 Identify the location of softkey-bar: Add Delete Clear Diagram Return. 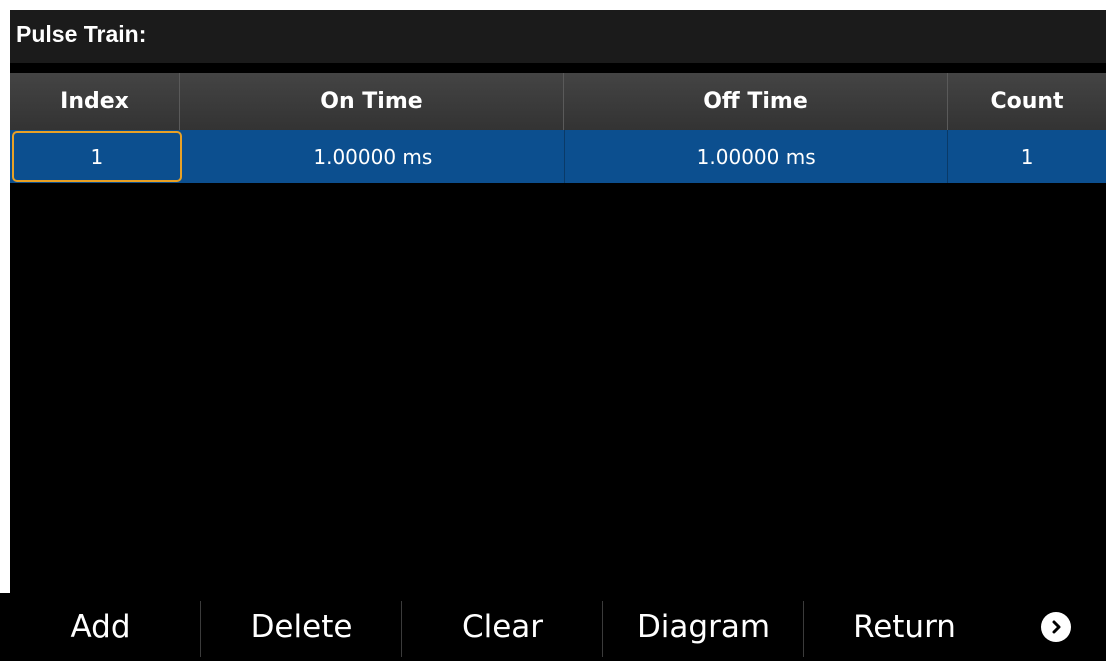
(553, 627).